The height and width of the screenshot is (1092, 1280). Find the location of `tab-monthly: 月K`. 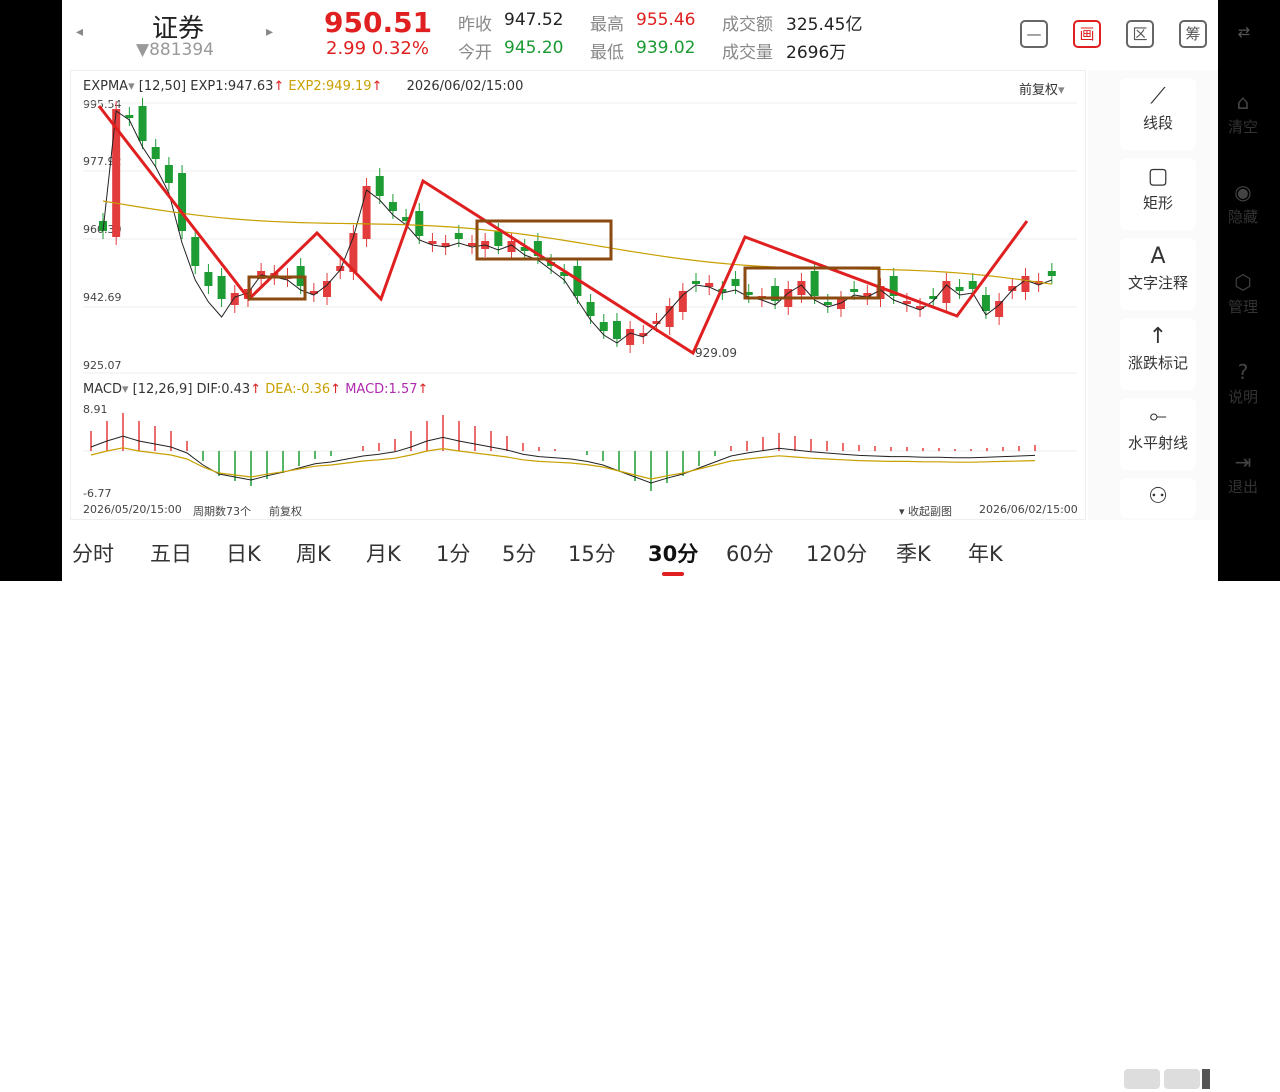

tab-monthly: 月K is located at coordinates (383, 553).